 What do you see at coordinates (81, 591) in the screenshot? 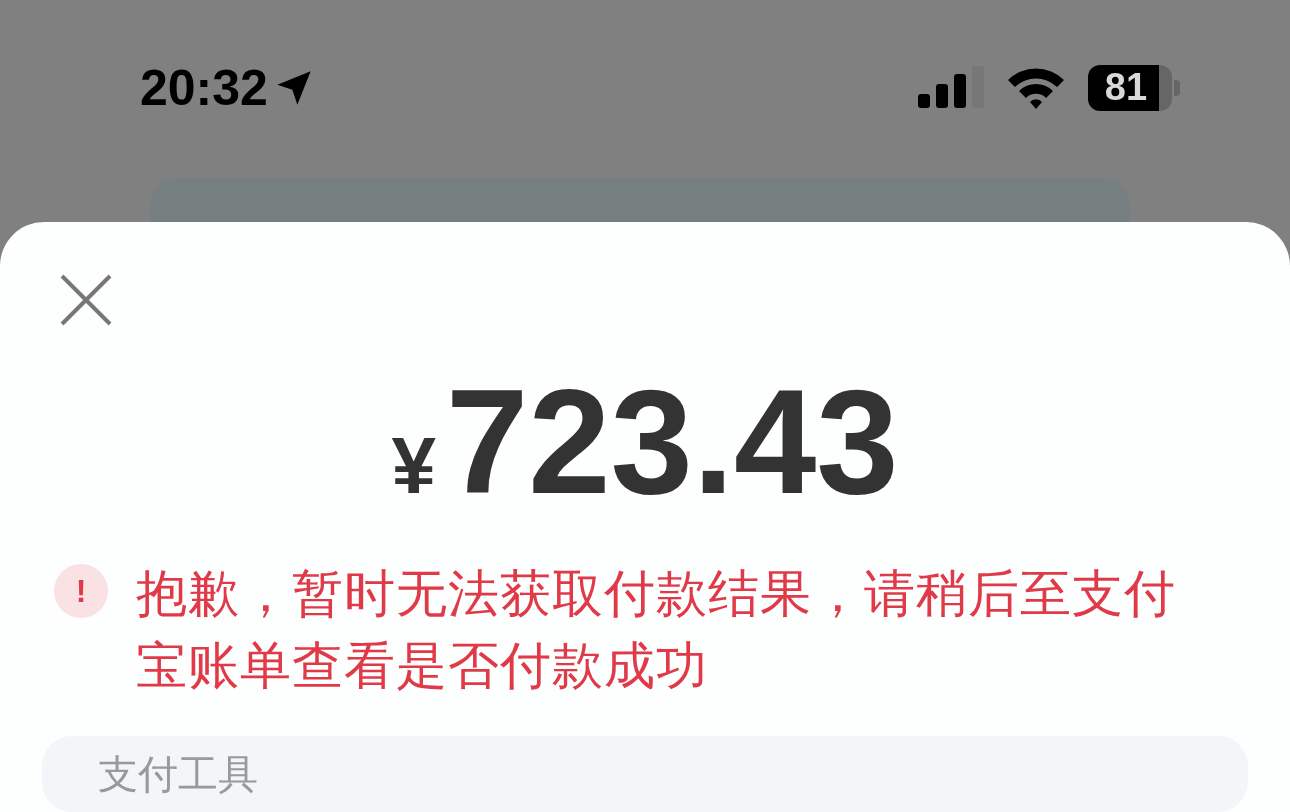
I see `error-icon: !` at bounding box center [81, 591].